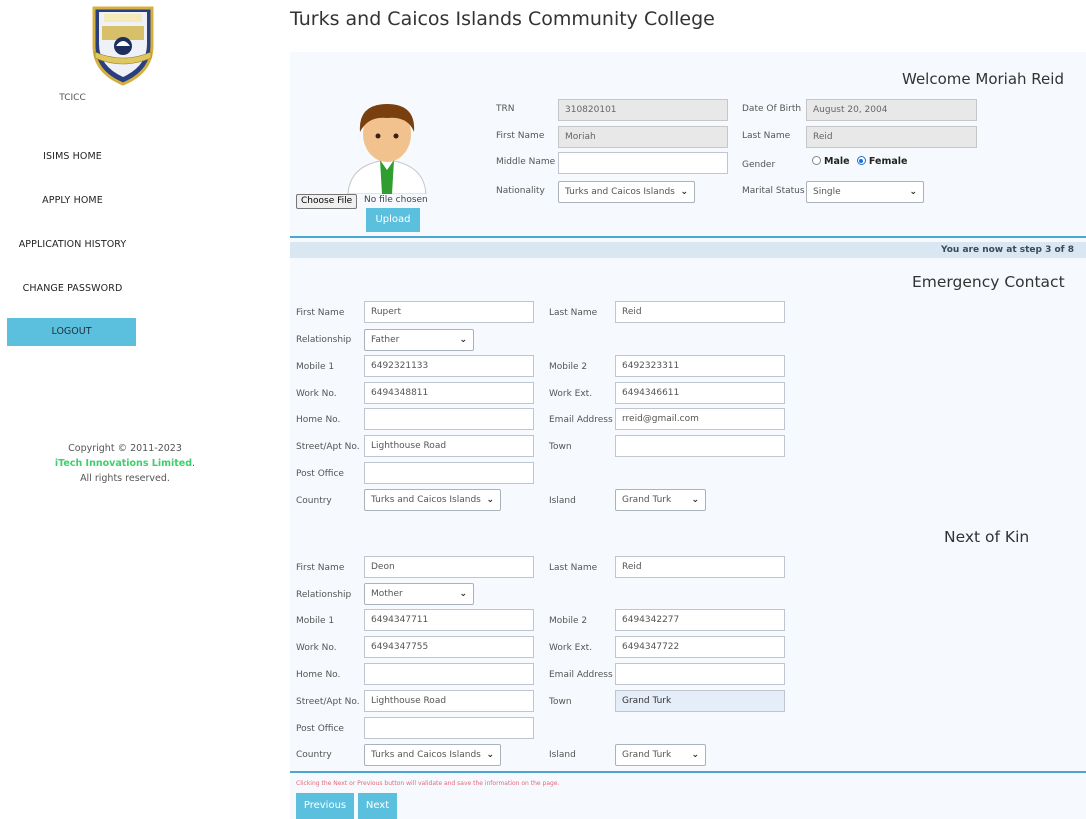 Image resolution: width=1086 pixels, height=819 pixels. Describe the element at coordinates (449, 701) in the screenshot. I see `nok-street-input: Lighthouse Road` at that location.